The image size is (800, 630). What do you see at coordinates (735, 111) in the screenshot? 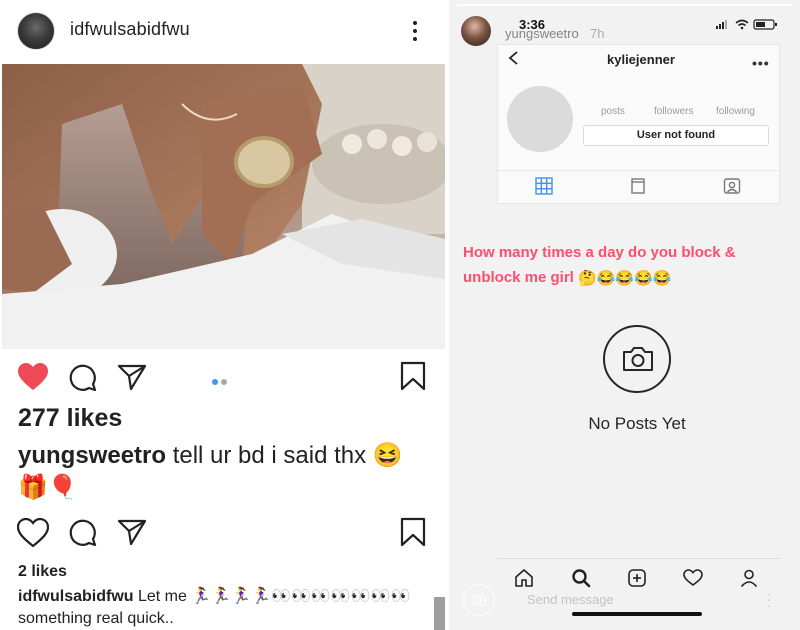
I see `stat-following: following` at bounding box center [735, 111].